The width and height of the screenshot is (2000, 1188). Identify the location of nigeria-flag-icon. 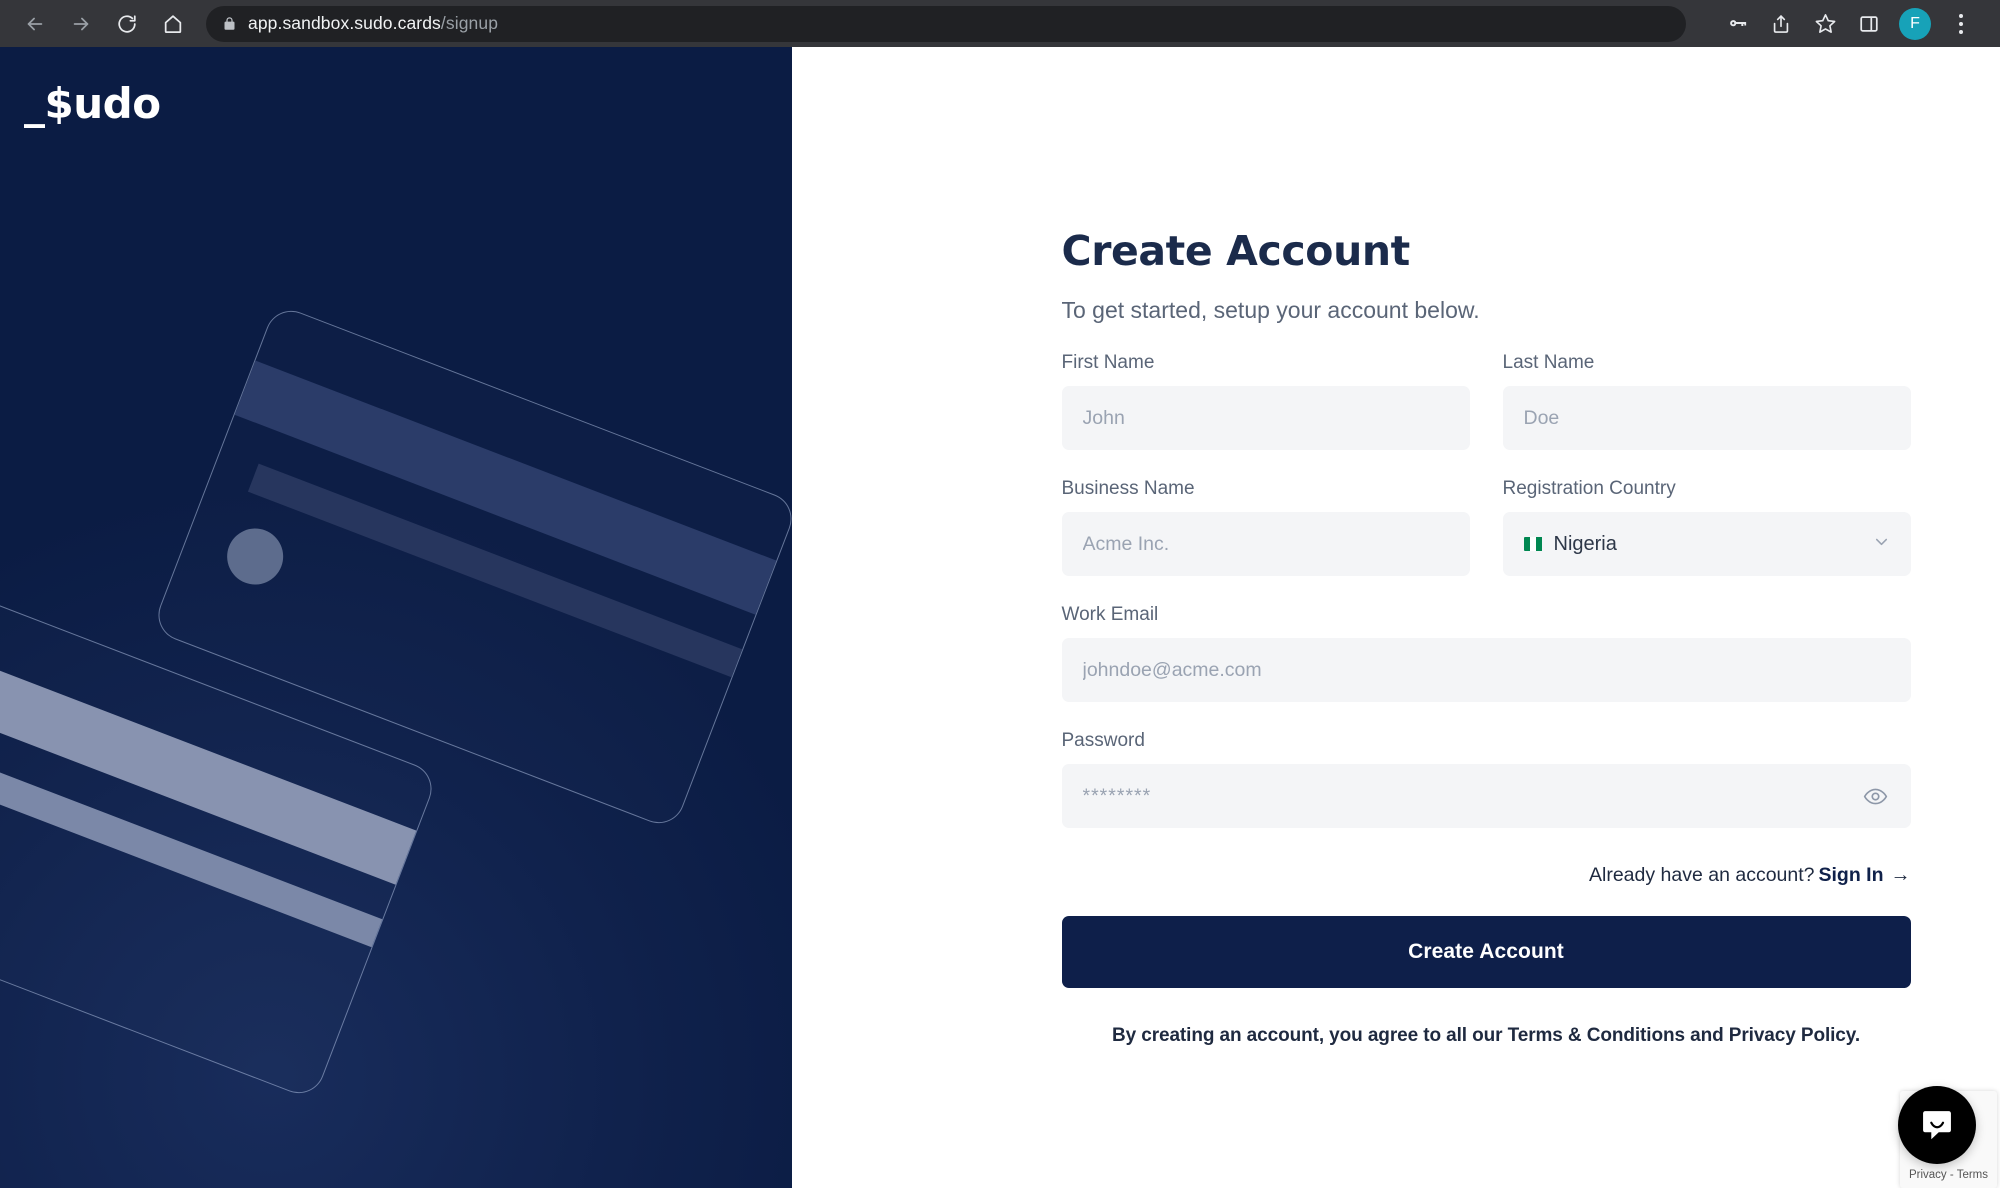
(1533, 544).